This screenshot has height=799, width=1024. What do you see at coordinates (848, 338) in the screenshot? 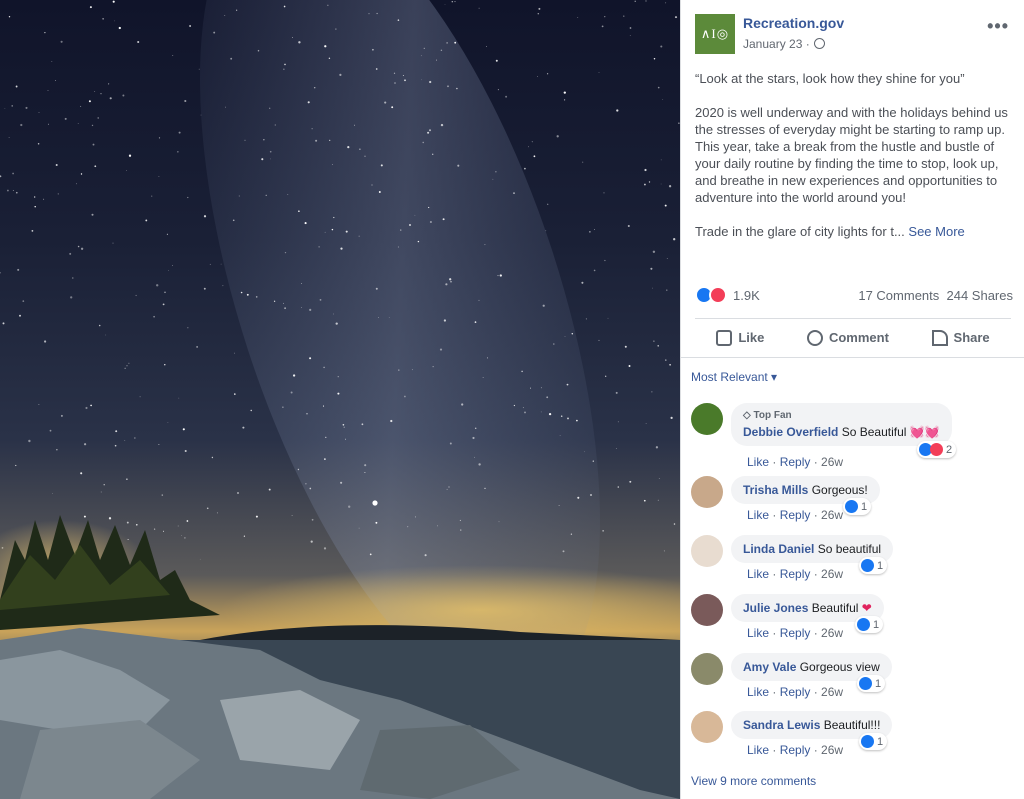
I see `comment-button: Comment` at bounding box center [848, 338].